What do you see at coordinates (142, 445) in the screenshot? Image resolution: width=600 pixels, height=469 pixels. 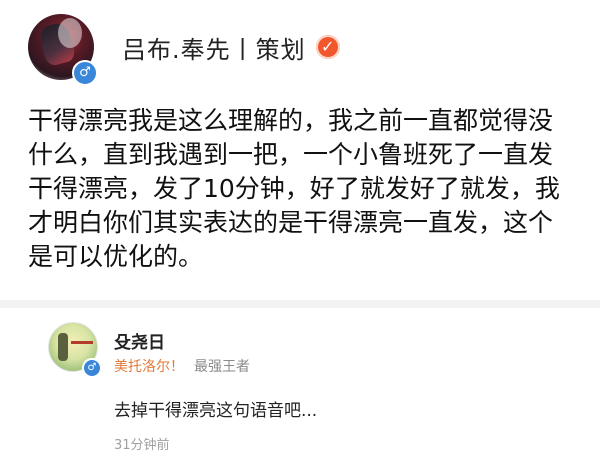 I see `comment-timestamp: 31分钟前` at bounding box center [142, 445].